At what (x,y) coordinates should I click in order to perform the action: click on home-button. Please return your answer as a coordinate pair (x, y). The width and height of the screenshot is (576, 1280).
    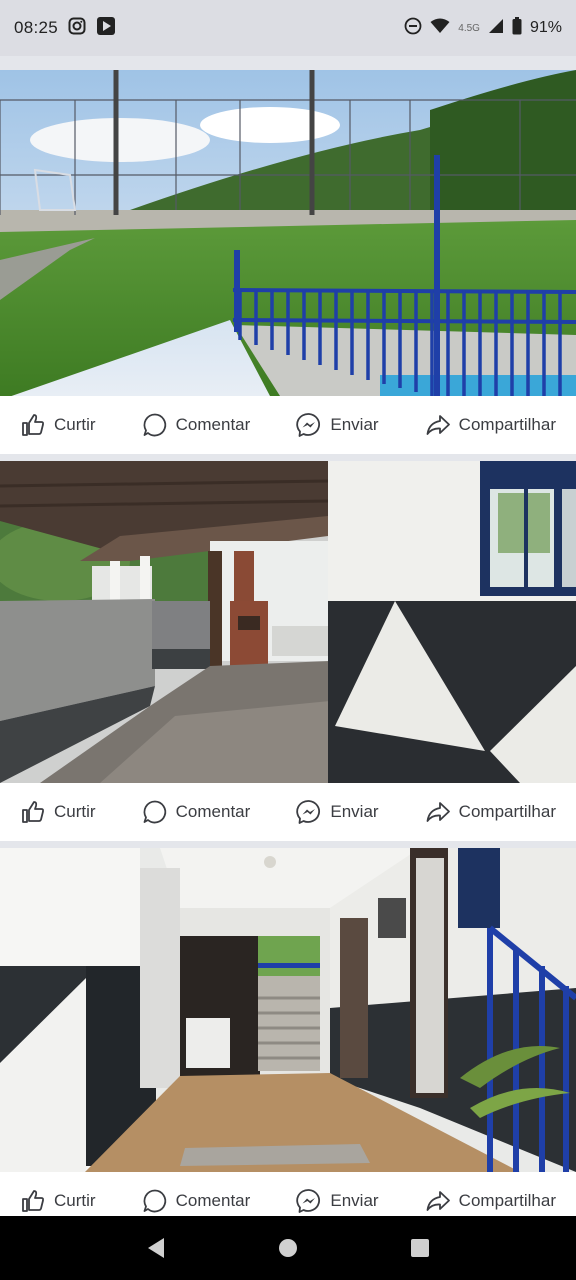
    Looking at the image, I should click on (288, 1248).